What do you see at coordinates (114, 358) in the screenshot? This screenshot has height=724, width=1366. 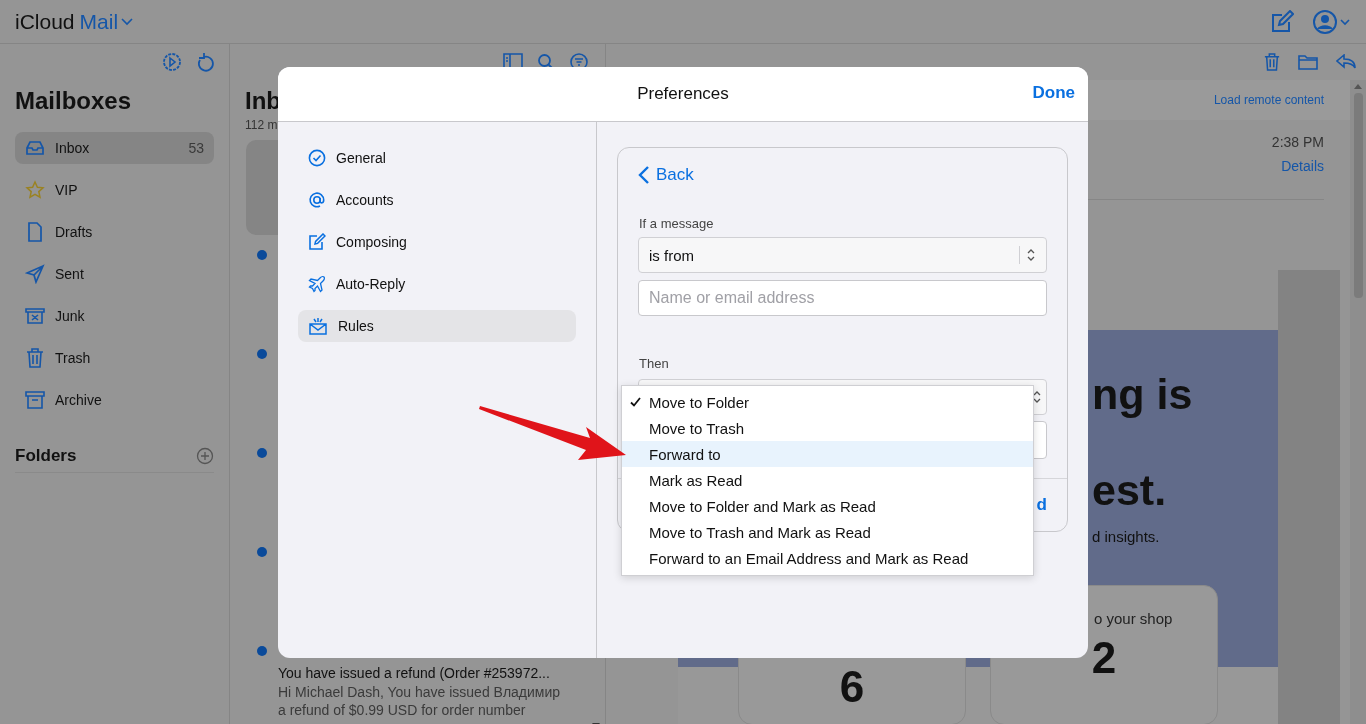 I see `mailbox-item: Trash` at bounding box center [114, 358].